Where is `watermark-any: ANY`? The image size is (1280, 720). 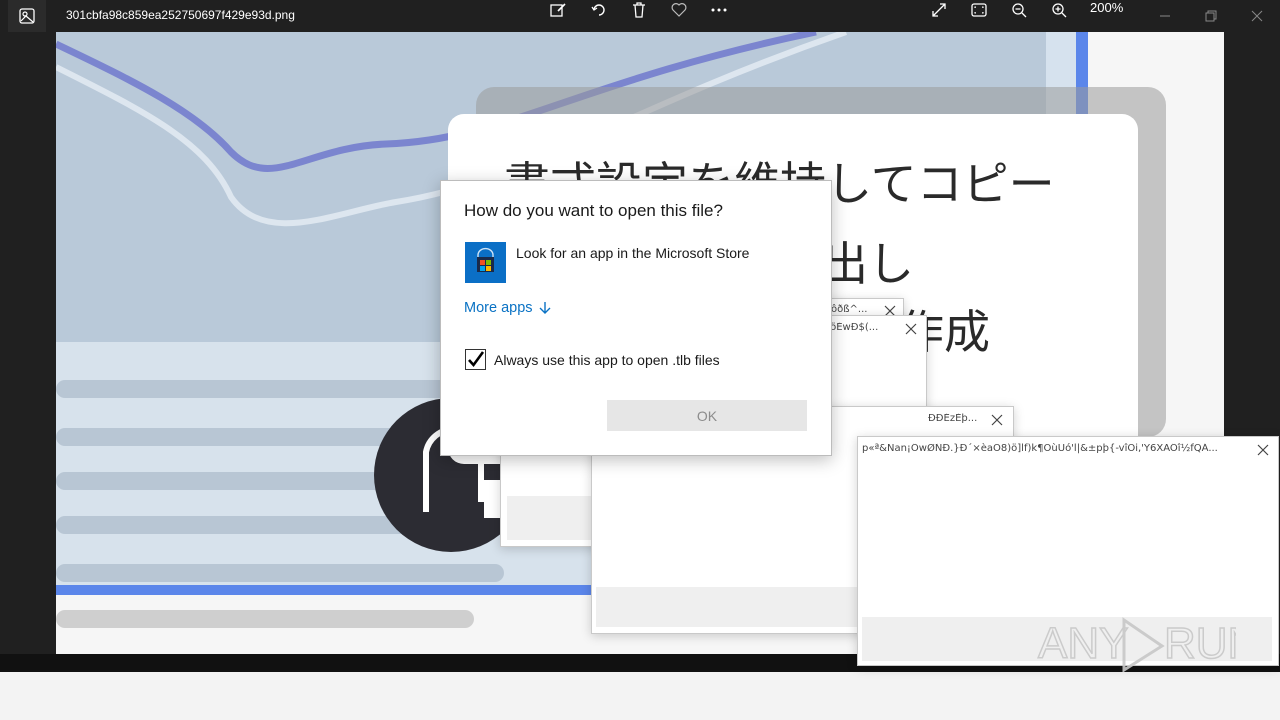 watermark-any: ANY is located at coordinates (1083, 643).